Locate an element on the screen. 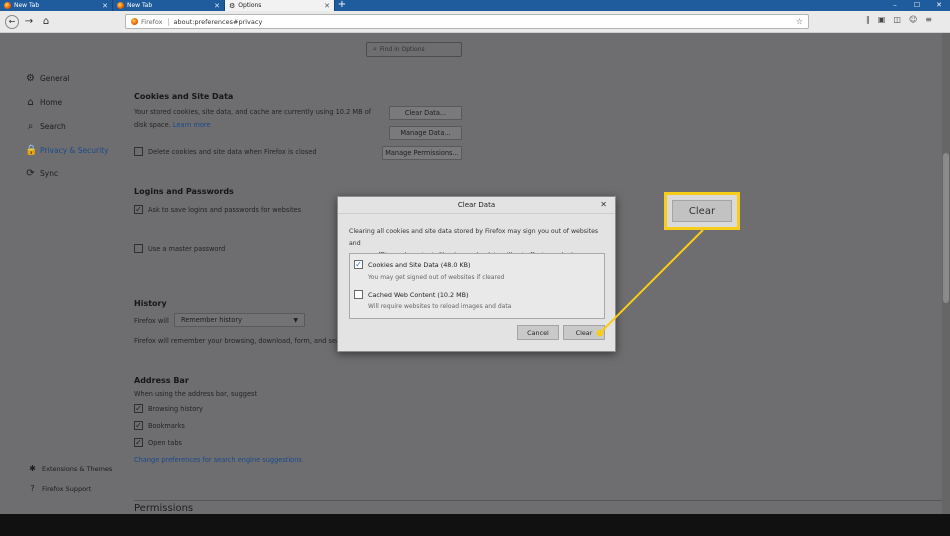  callout-dot is located at coordinates (600, 333).